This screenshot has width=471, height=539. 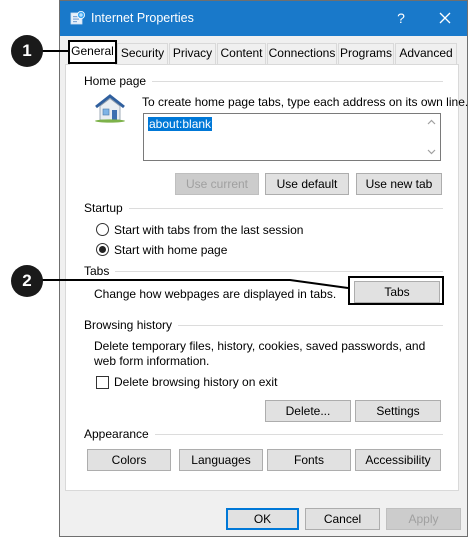 I want to click on tab-programs: Programs, so click(x=366, y=53).